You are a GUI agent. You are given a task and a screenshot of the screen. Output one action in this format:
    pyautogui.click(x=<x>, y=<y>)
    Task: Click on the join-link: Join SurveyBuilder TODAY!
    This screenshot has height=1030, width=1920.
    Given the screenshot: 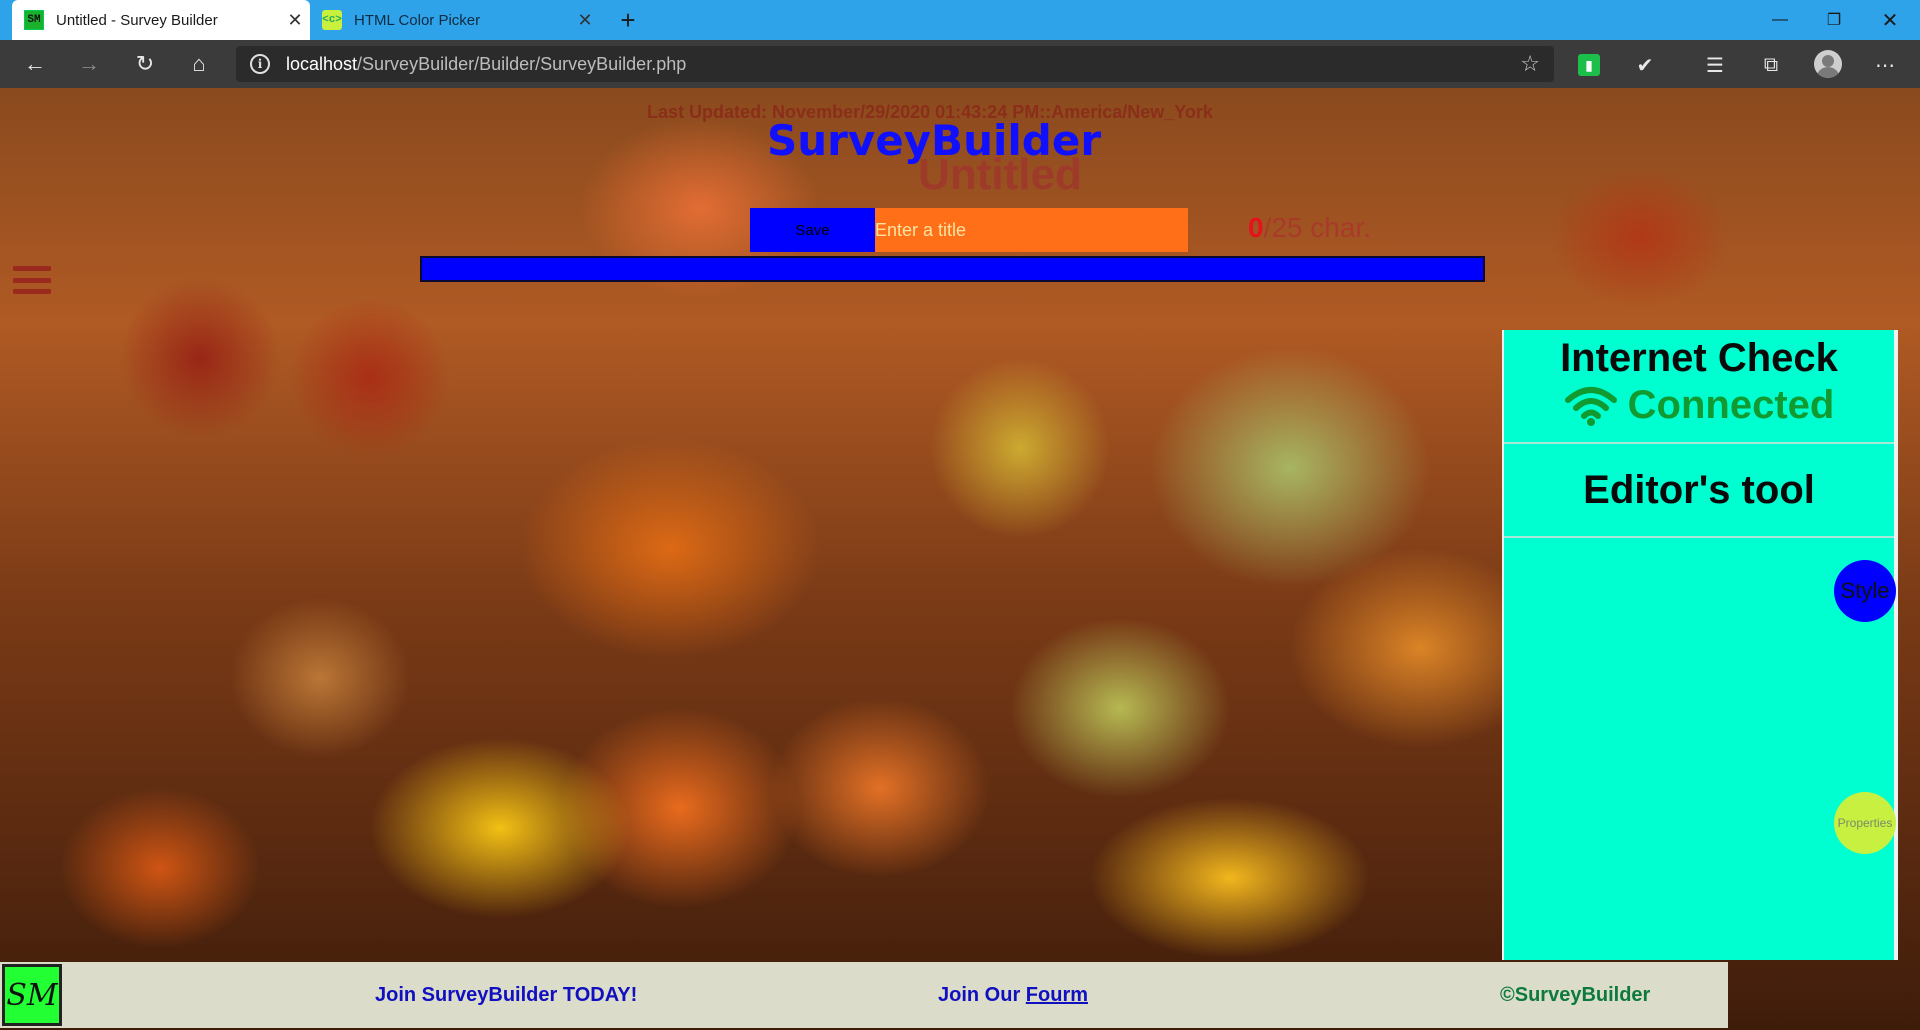 What is the action you would take?
    pyautogui.click(x=506, y=995)
    